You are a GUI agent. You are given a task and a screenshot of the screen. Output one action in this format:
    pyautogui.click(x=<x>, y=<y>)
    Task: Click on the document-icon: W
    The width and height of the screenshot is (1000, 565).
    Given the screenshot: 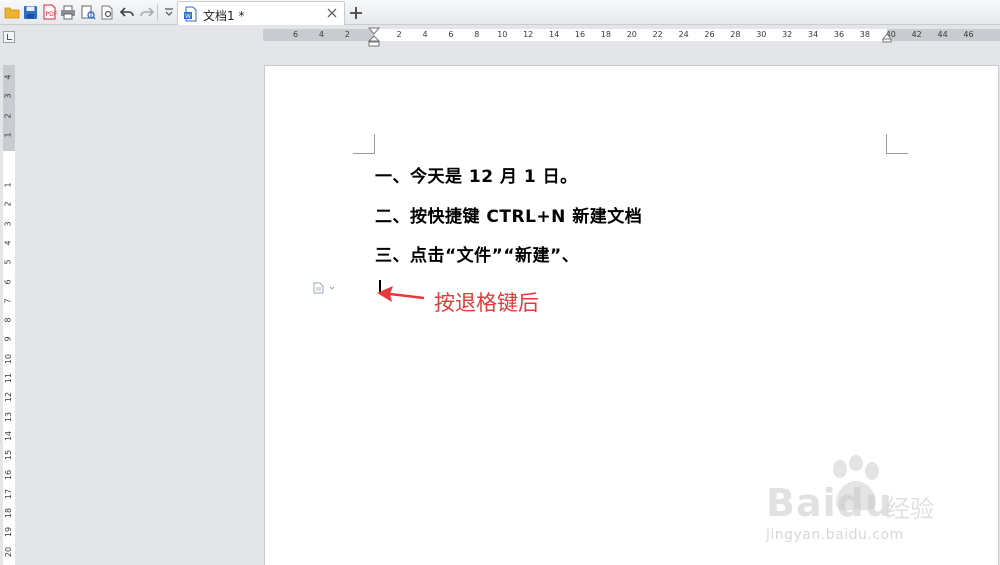 What is the action you would take?
    pyautogui.click(x=190, y=14)
    